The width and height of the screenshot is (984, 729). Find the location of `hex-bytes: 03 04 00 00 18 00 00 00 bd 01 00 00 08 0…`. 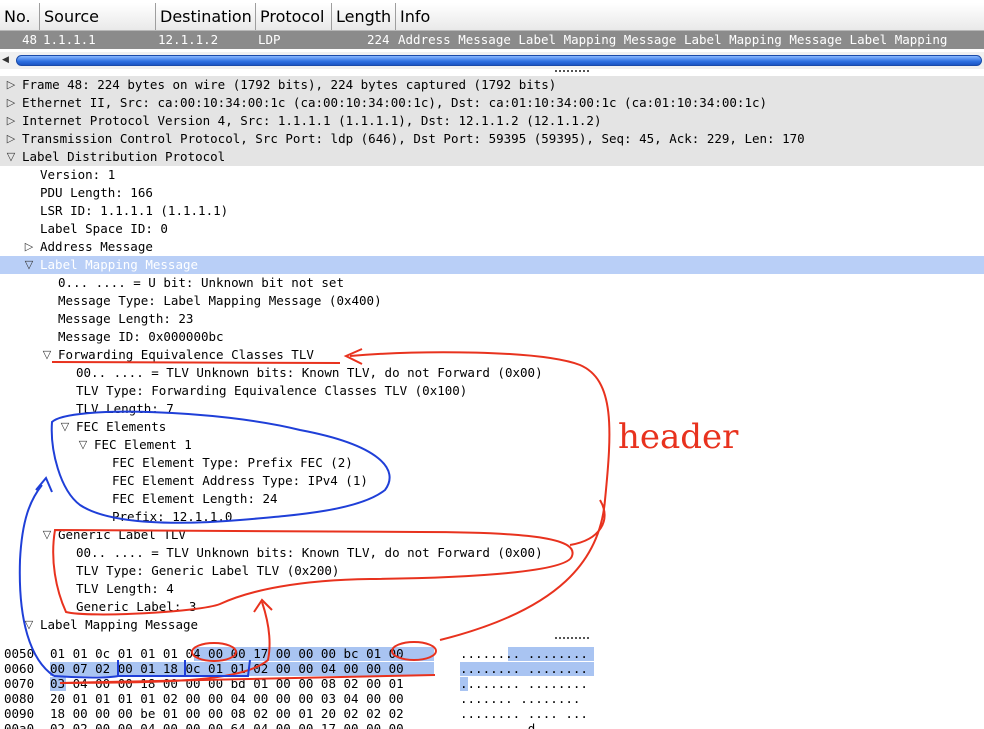

hex-bytes: 03 04 00 00 18 00 00 00 bd 01 00 00 08 0… is located at coordinates (227, 683).